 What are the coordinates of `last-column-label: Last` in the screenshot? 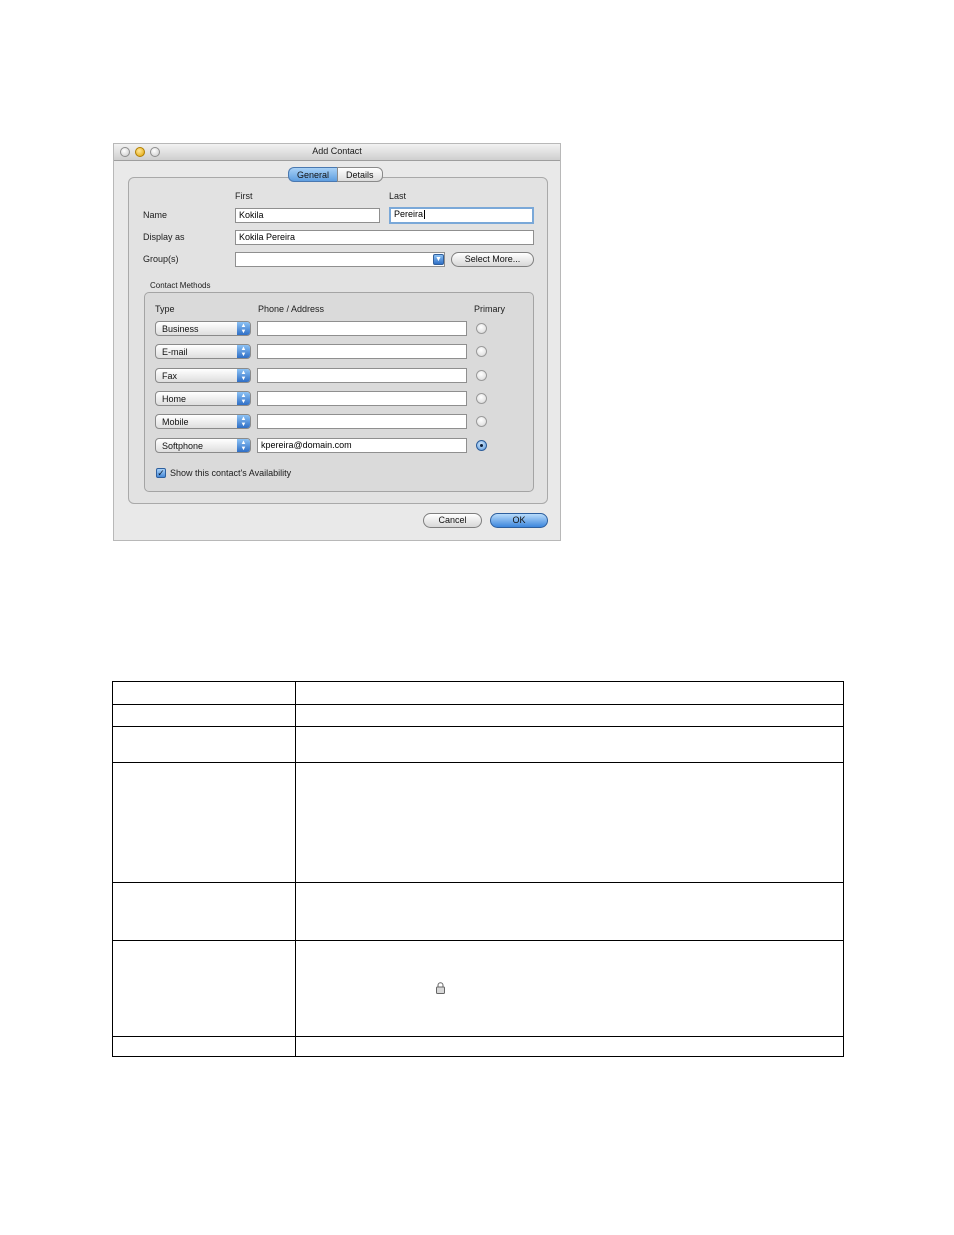 It's located at (398, 196).